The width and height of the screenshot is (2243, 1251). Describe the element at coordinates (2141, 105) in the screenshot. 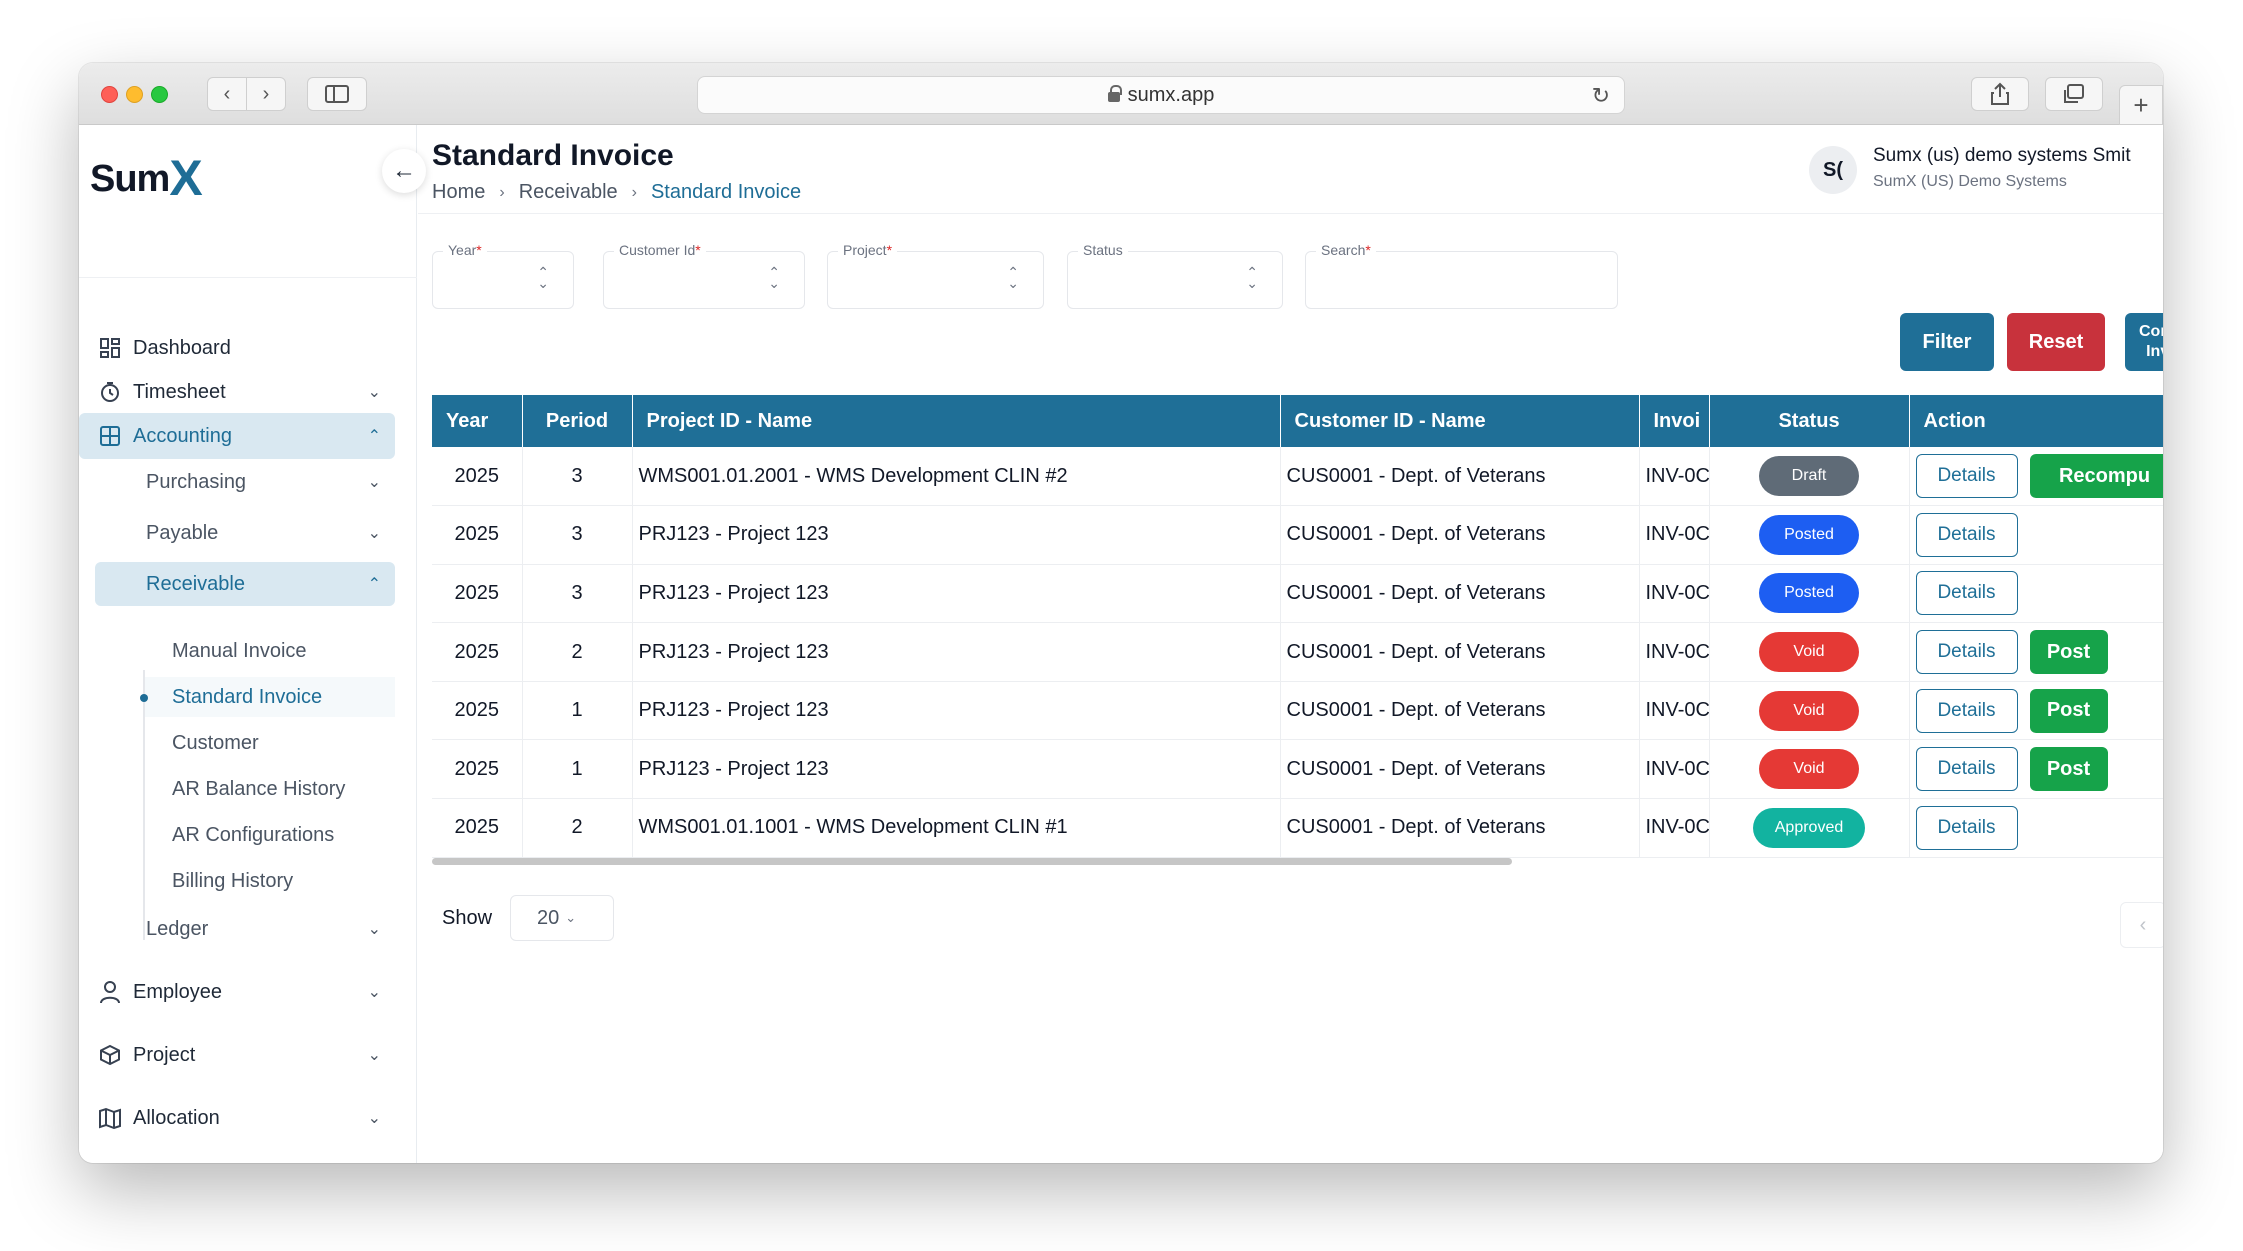

I see `new-tab-button: +` at that location.